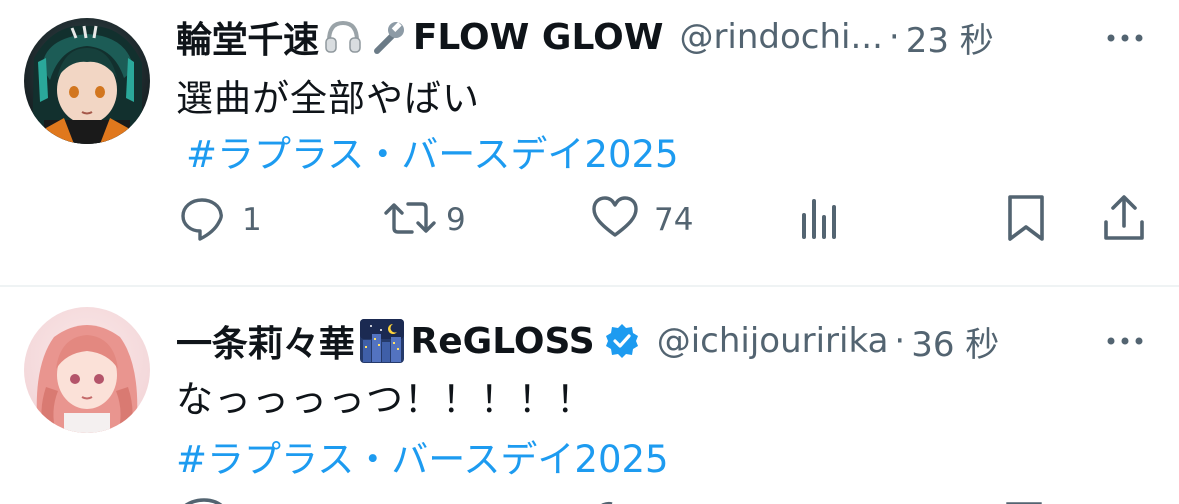 The image size is (1179, 504). What do you see at coordinates (773, 341) in the screenshot?
I see `handle: @ichijouririka` at bounding box center [773, 341].